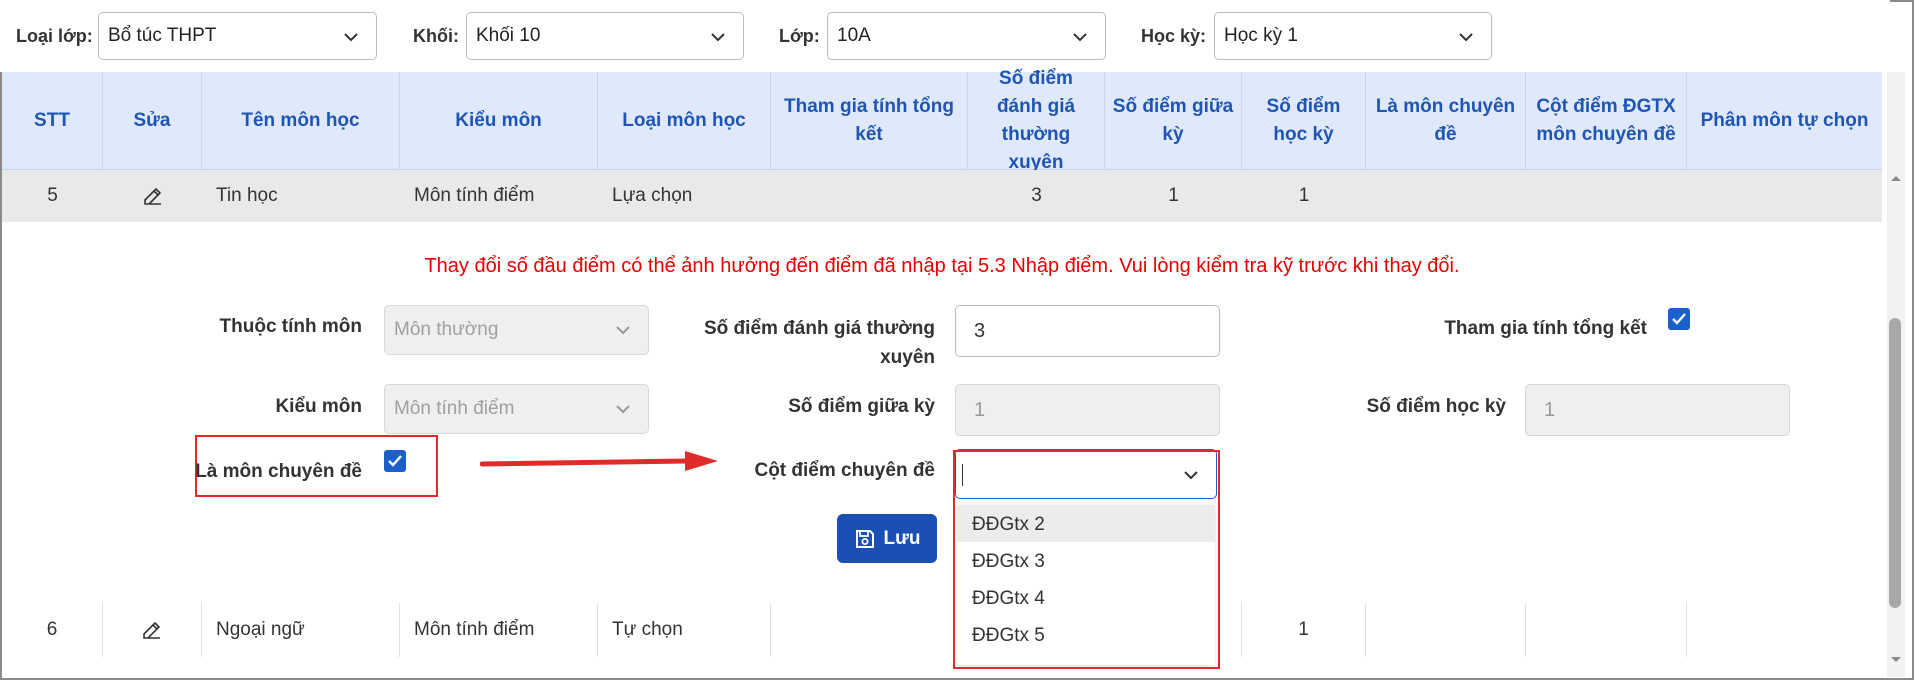 Image resolution: width=1914 pixels, height=680 pixels. What do you see at coordinates (599, 461) in the screenshot?
I see `annotation-arrow` at bounding box center [599, 461].